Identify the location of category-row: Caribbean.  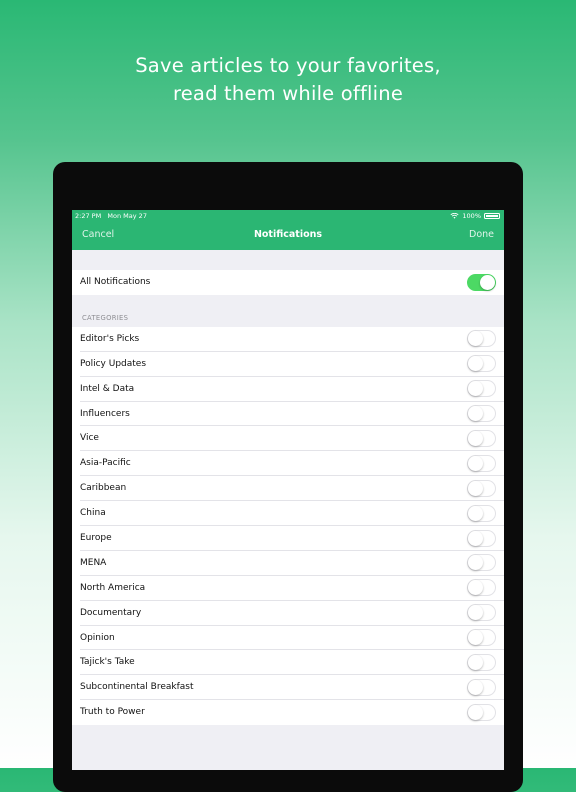
(288, 489).